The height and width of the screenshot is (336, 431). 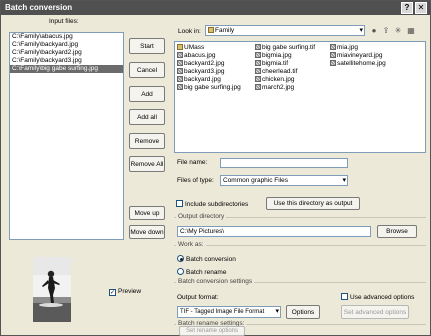 I want to click on file-type-label: Files of type:, so click(x=195, y=180).